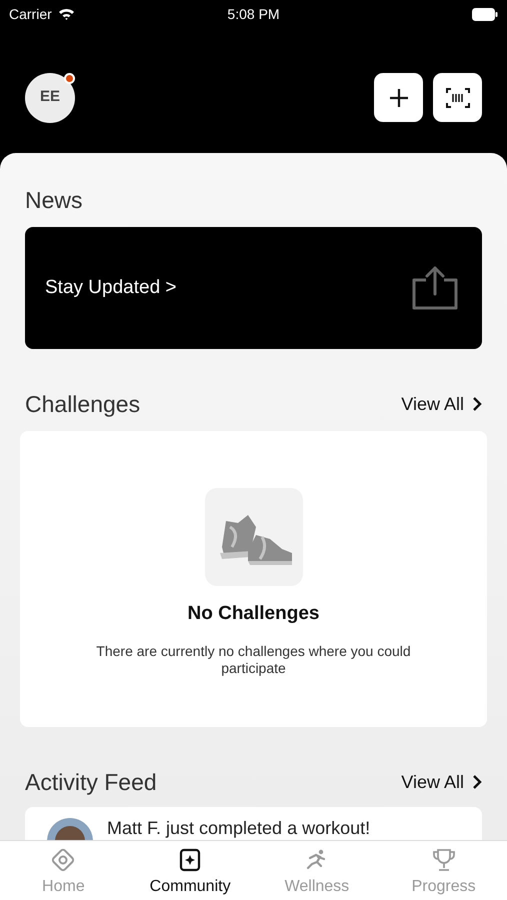 This screenshot has width=507, height=900. Describe the element at coordinates (253, 14) in the screenshot. I see `status-time: 5:08 PM` at that location.